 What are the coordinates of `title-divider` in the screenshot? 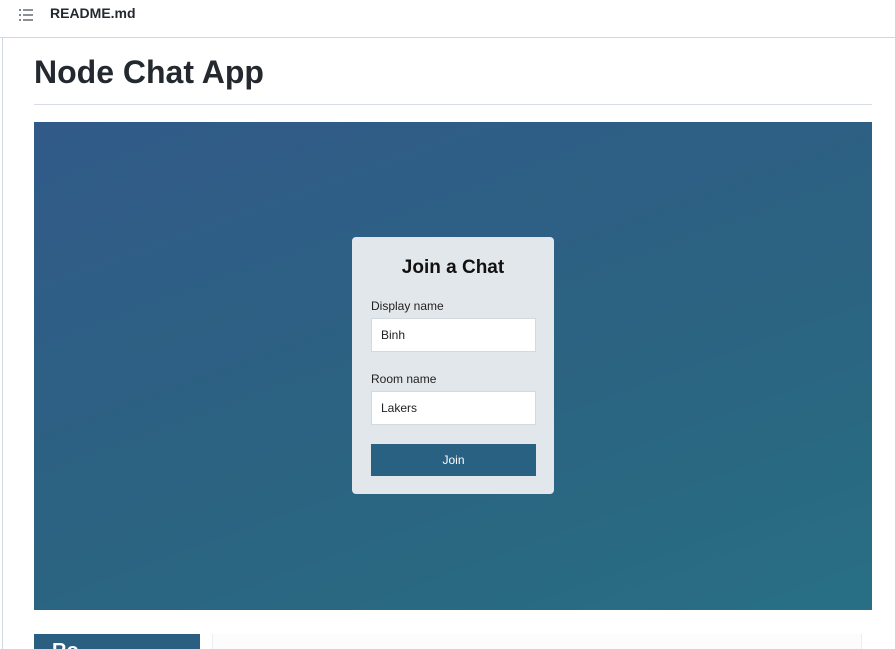 It's located at (453, 104).